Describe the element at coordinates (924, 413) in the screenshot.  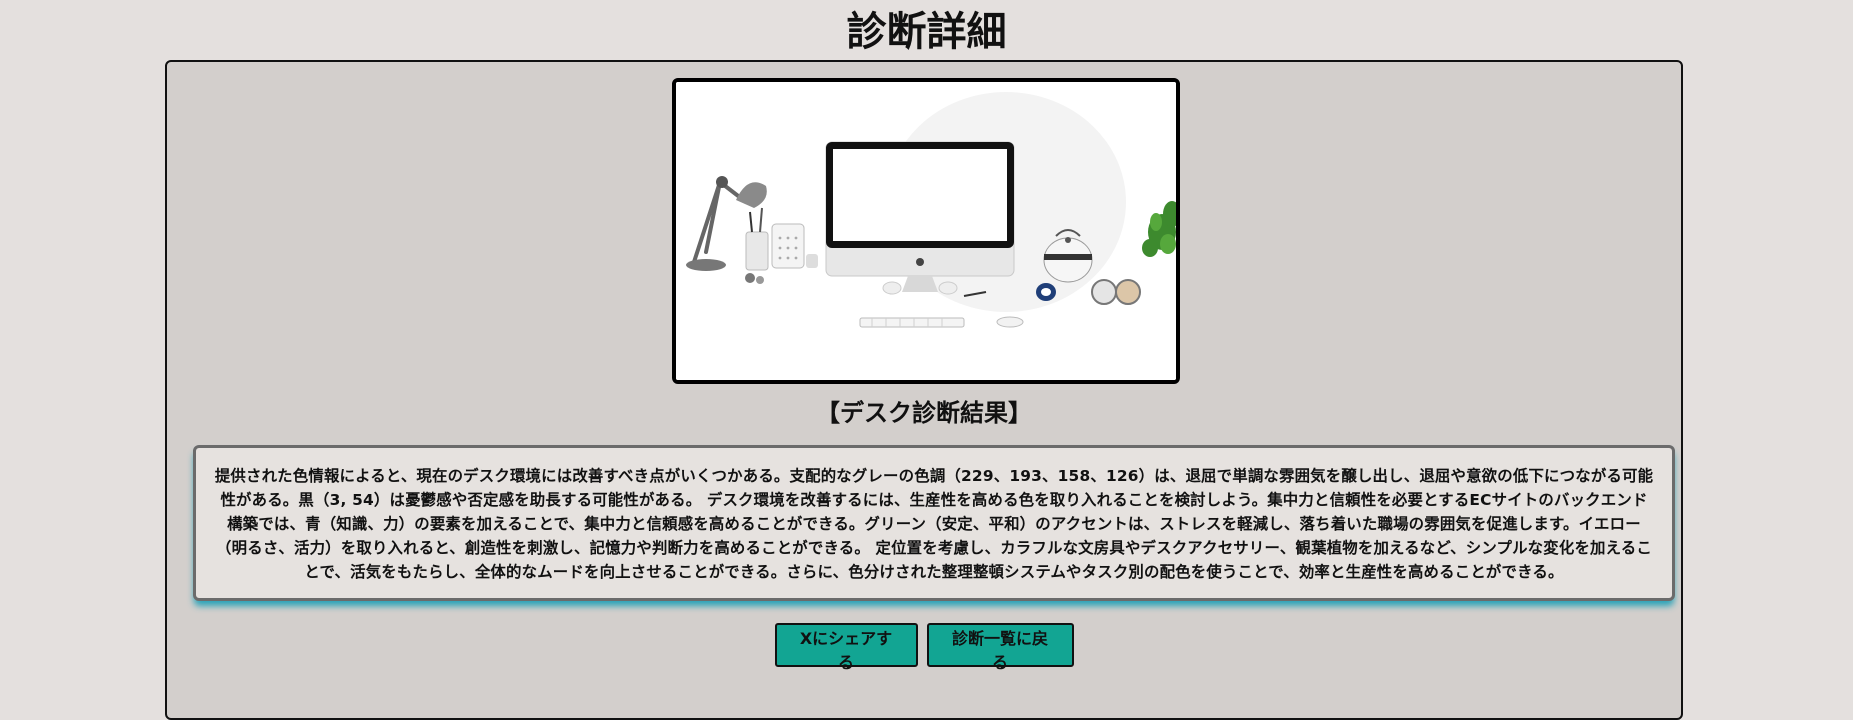
I see `result-heading: 【デスク診断結果】` at that location.